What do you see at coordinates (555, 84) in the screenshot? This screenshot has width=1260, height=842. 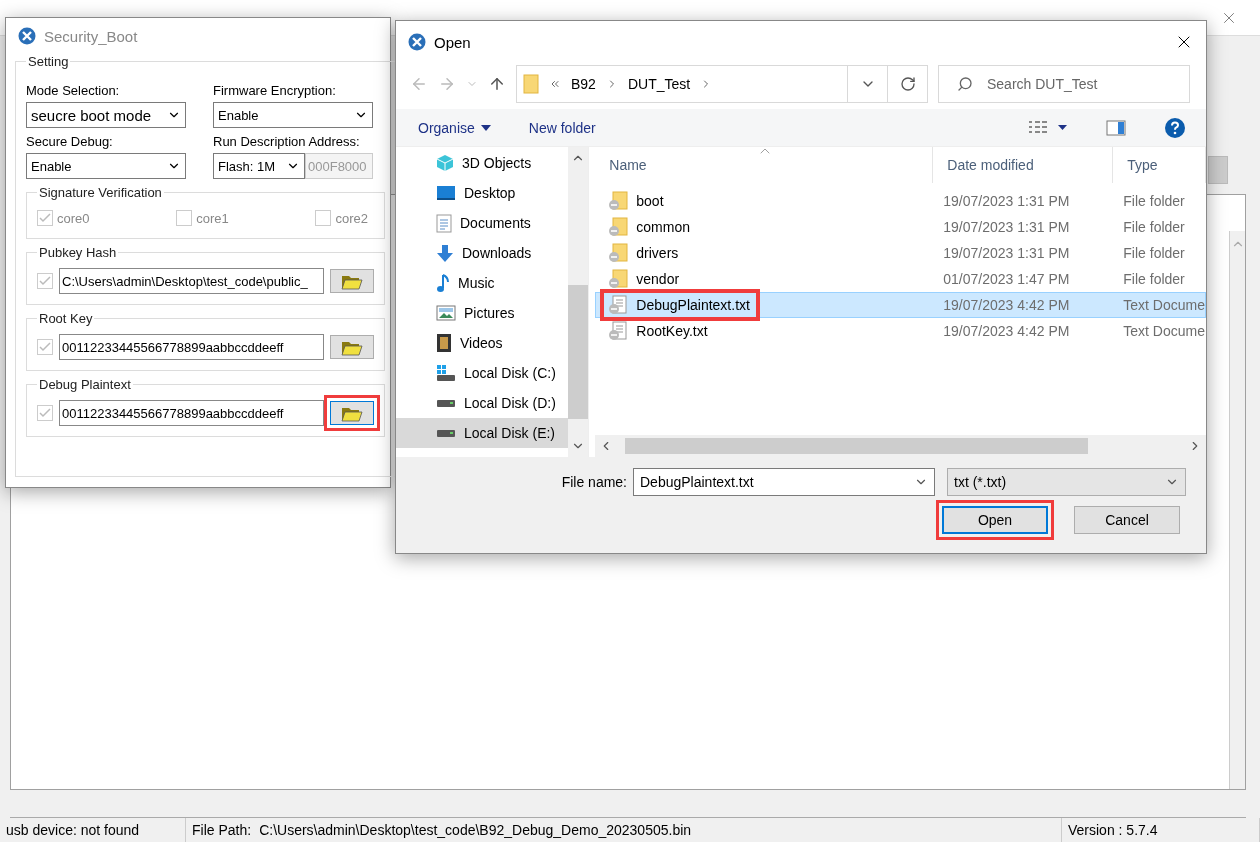 I see `overflow-icon` at bounding box center [555, 84].